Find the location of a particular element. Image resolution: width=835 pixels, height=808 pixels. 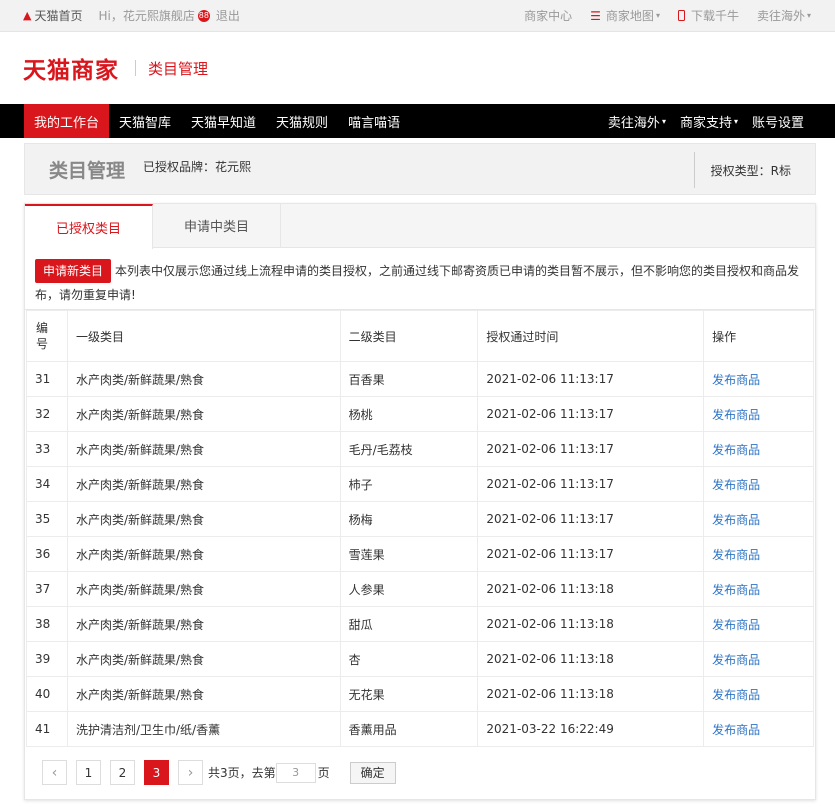

nav-miao-talk: 喵言喵语 is located at coordinates (374, 121).